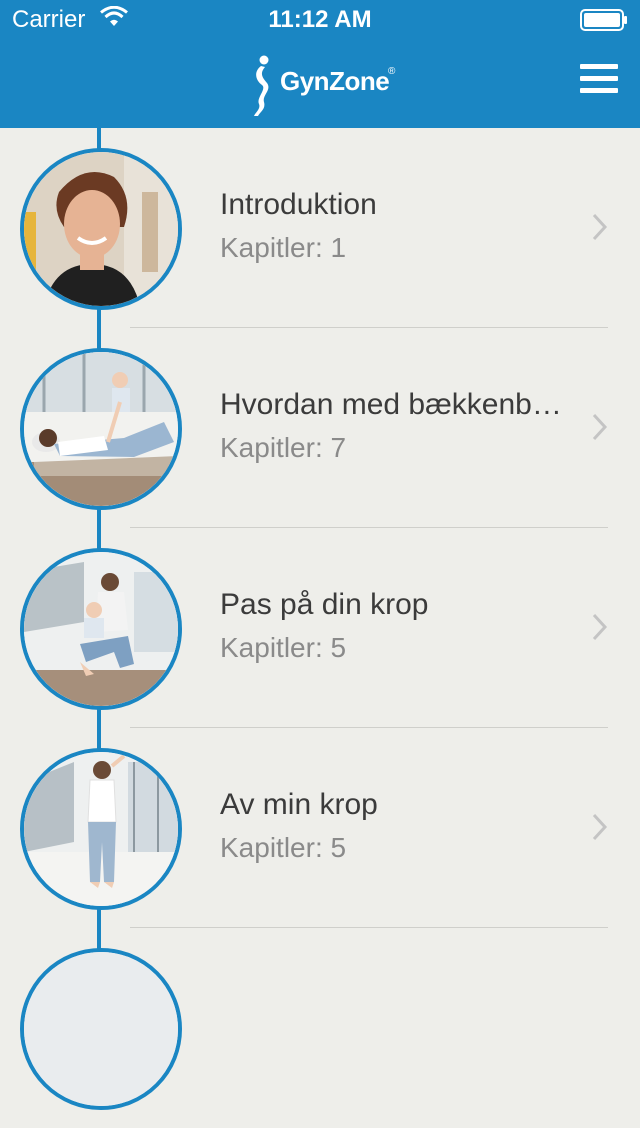  What do you see at coordinates (101, 629) in the screenshot?
I see `course-thumbnail-mother-squatting` at bounding box center [101, 629].